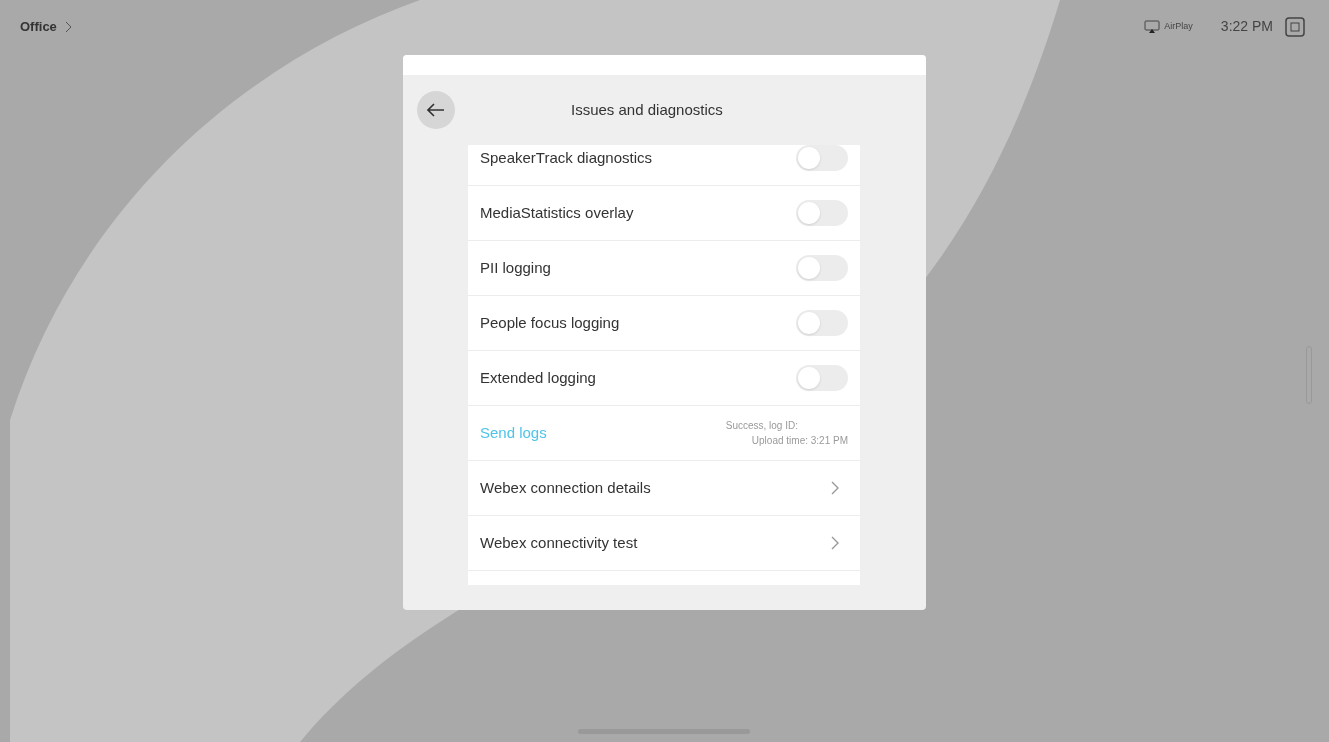 The width and height of the screenshot is (1329, 742). I want to click on setting-label: SpeakerTrack diagnostics, so click(566, 157).